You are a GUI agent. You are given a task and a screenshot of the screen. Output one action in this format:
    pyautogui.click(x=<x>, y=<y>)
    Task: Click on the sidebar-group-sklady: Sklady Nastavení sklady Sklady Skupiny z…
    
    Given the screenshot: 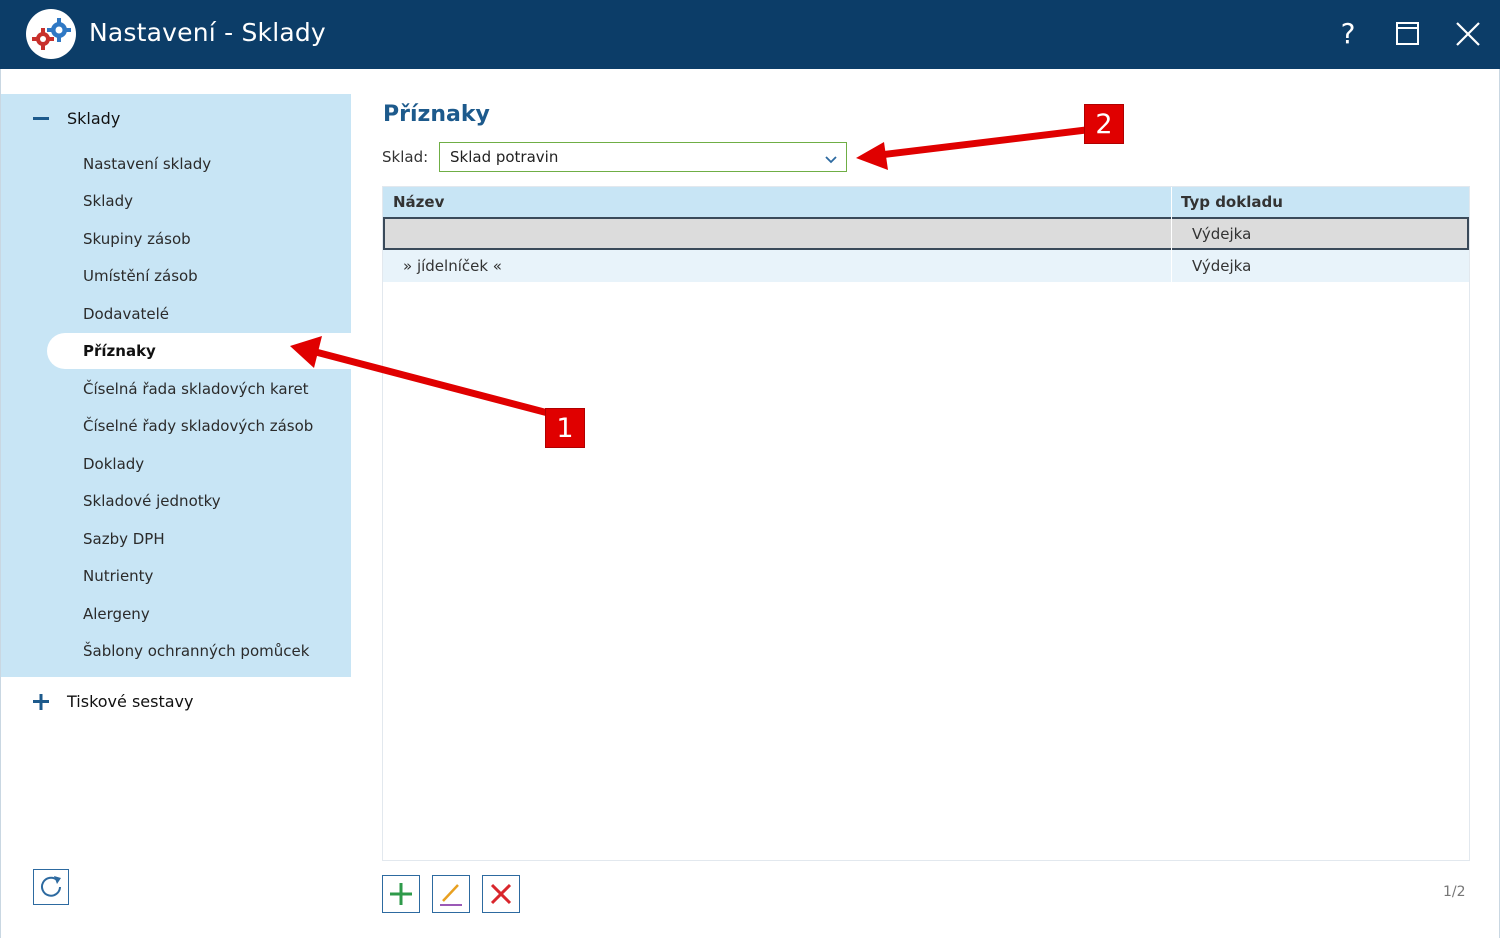 What is the action you would take?
    pyautogui.click(x=176, y=385)
    